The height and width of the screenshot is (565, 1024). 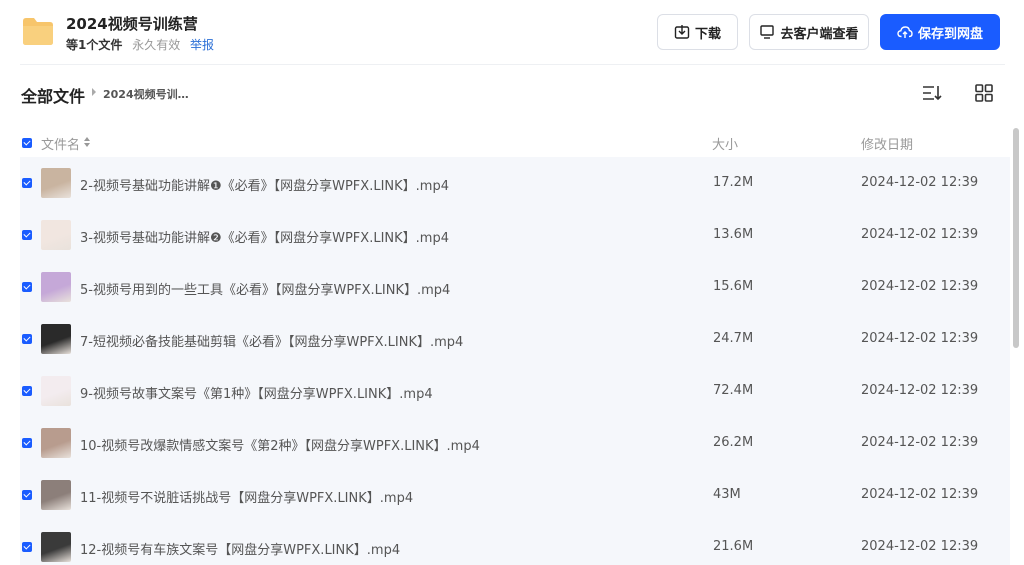 I want to click on download-icon, so click(x=682, y=32).